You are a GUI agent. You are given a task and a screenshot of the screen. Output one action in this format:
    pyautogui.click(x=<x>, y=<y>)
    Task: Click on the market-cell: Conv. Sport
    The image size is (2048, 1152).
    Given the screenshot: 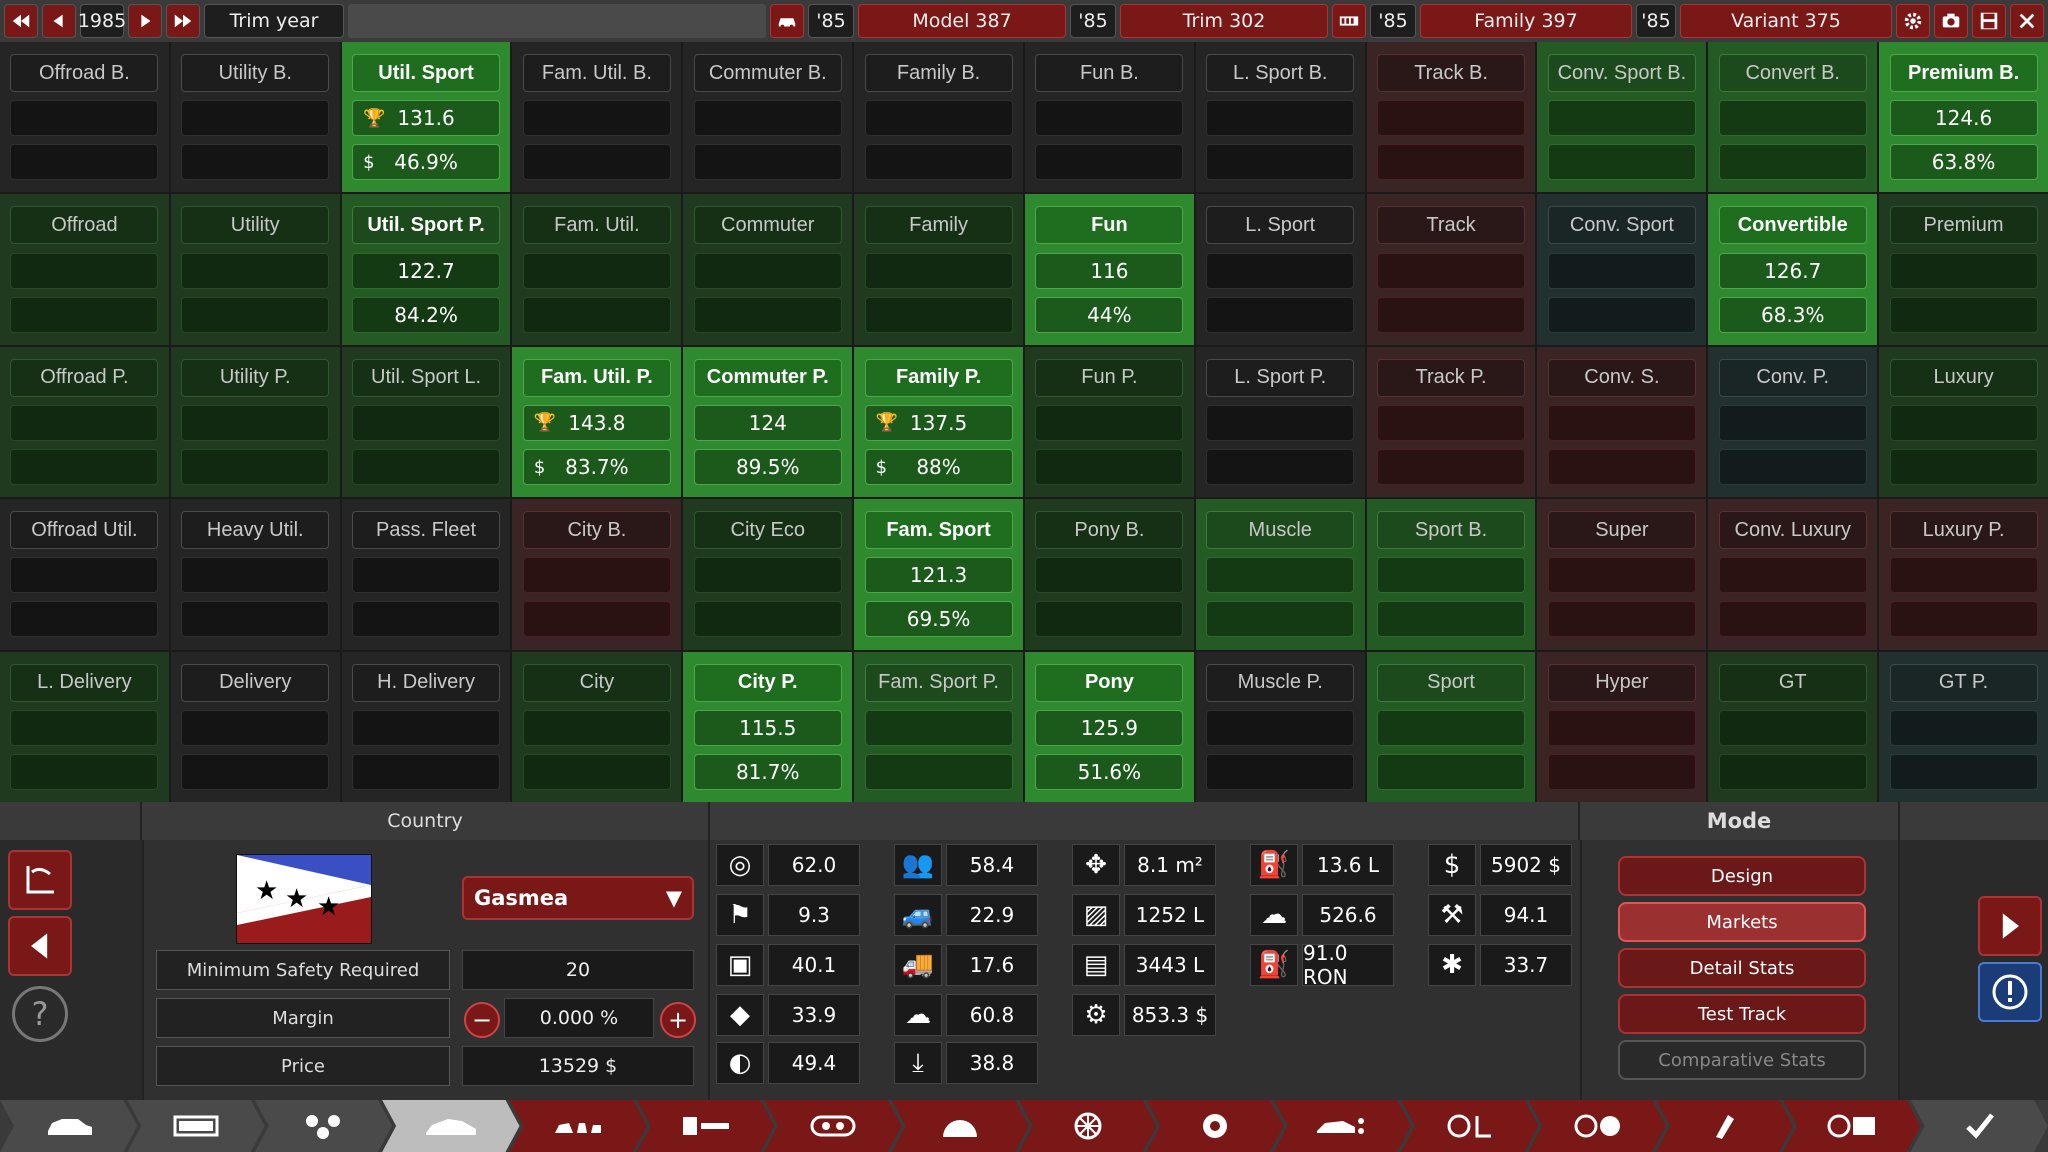 What is the action you would take?
    pyautogui.click(x=1622, y=269)
    